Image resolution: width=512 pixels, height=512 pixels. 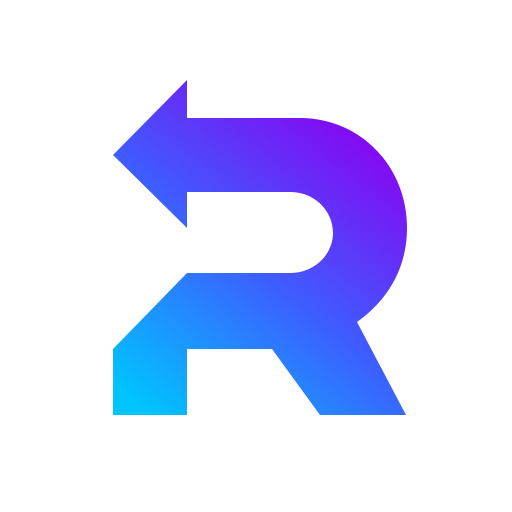 I want to click on arrow-head, so click(x=150, y=154).